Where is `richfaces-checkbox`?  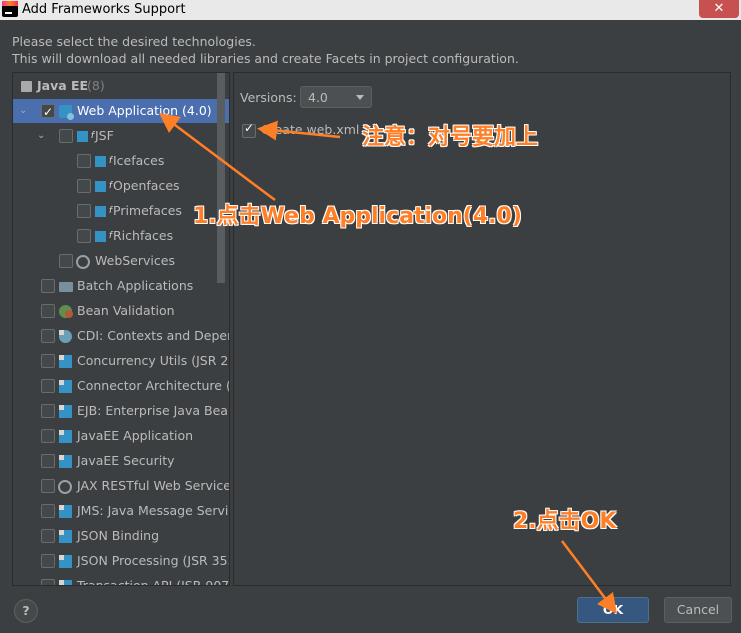
richfaces-checkbox is located at coordinates (84, 236).